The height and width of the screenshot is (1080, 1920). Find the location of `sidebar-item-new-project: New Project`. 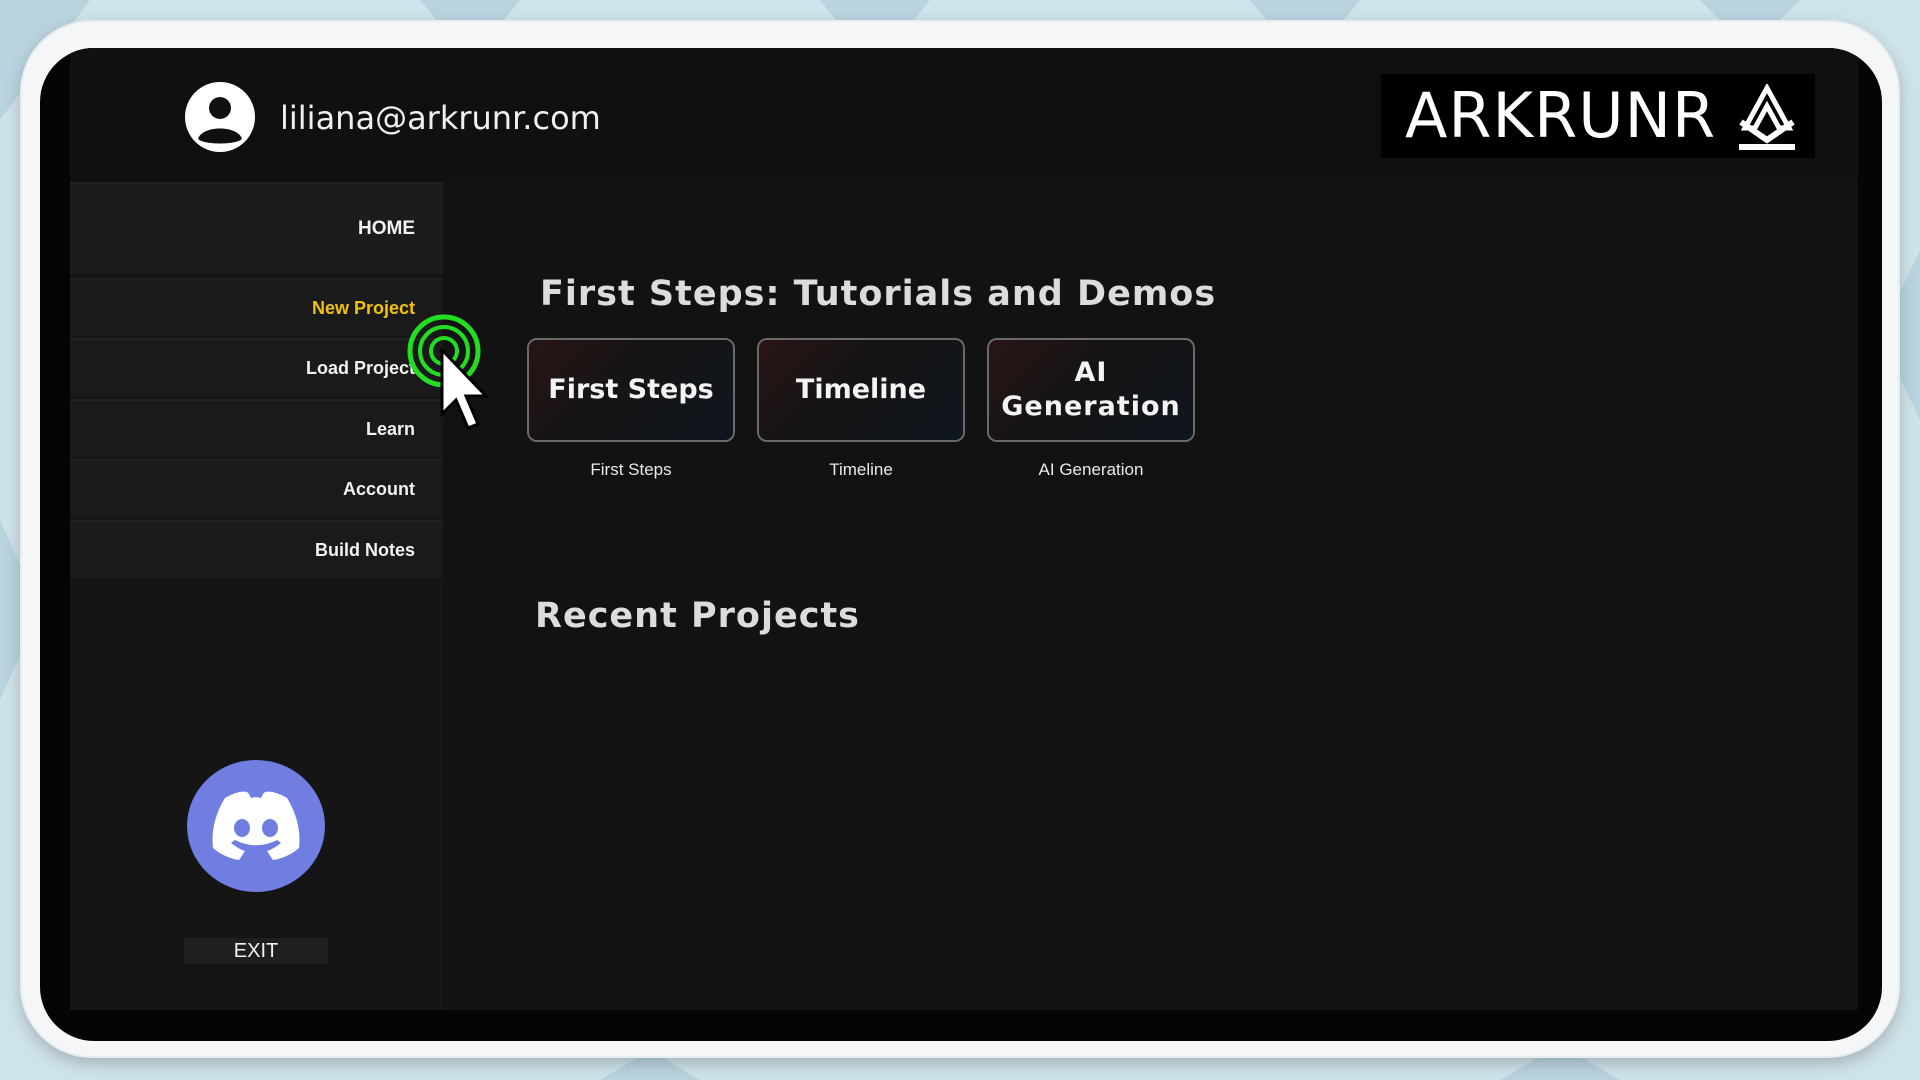

sidebar-item-new-project: New Project is located at coordinates (256, 307).